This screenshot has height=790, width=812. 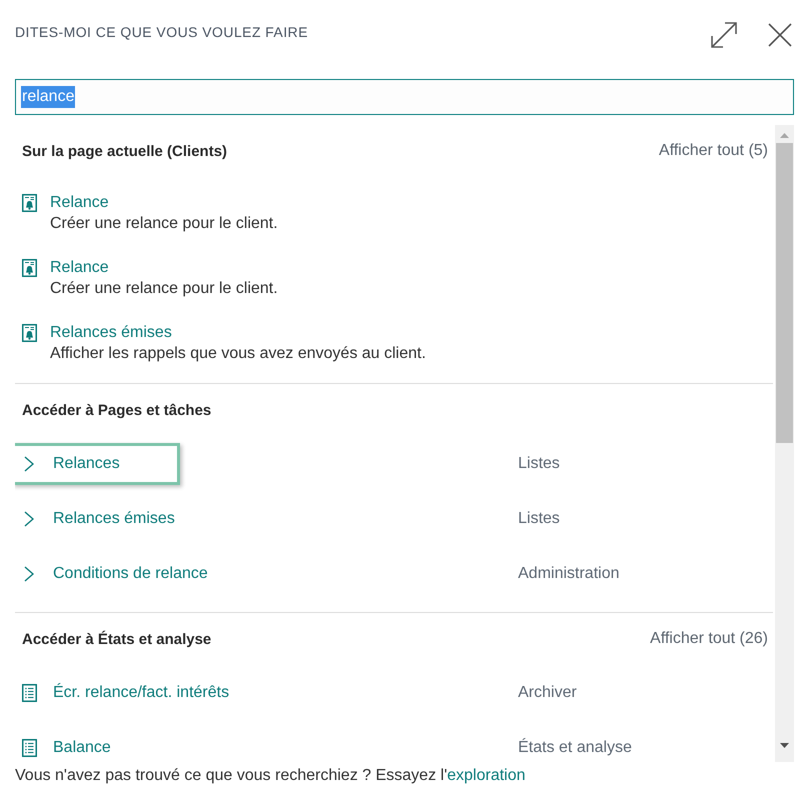 I want to click on expand-button, so click(x=724, y=35).